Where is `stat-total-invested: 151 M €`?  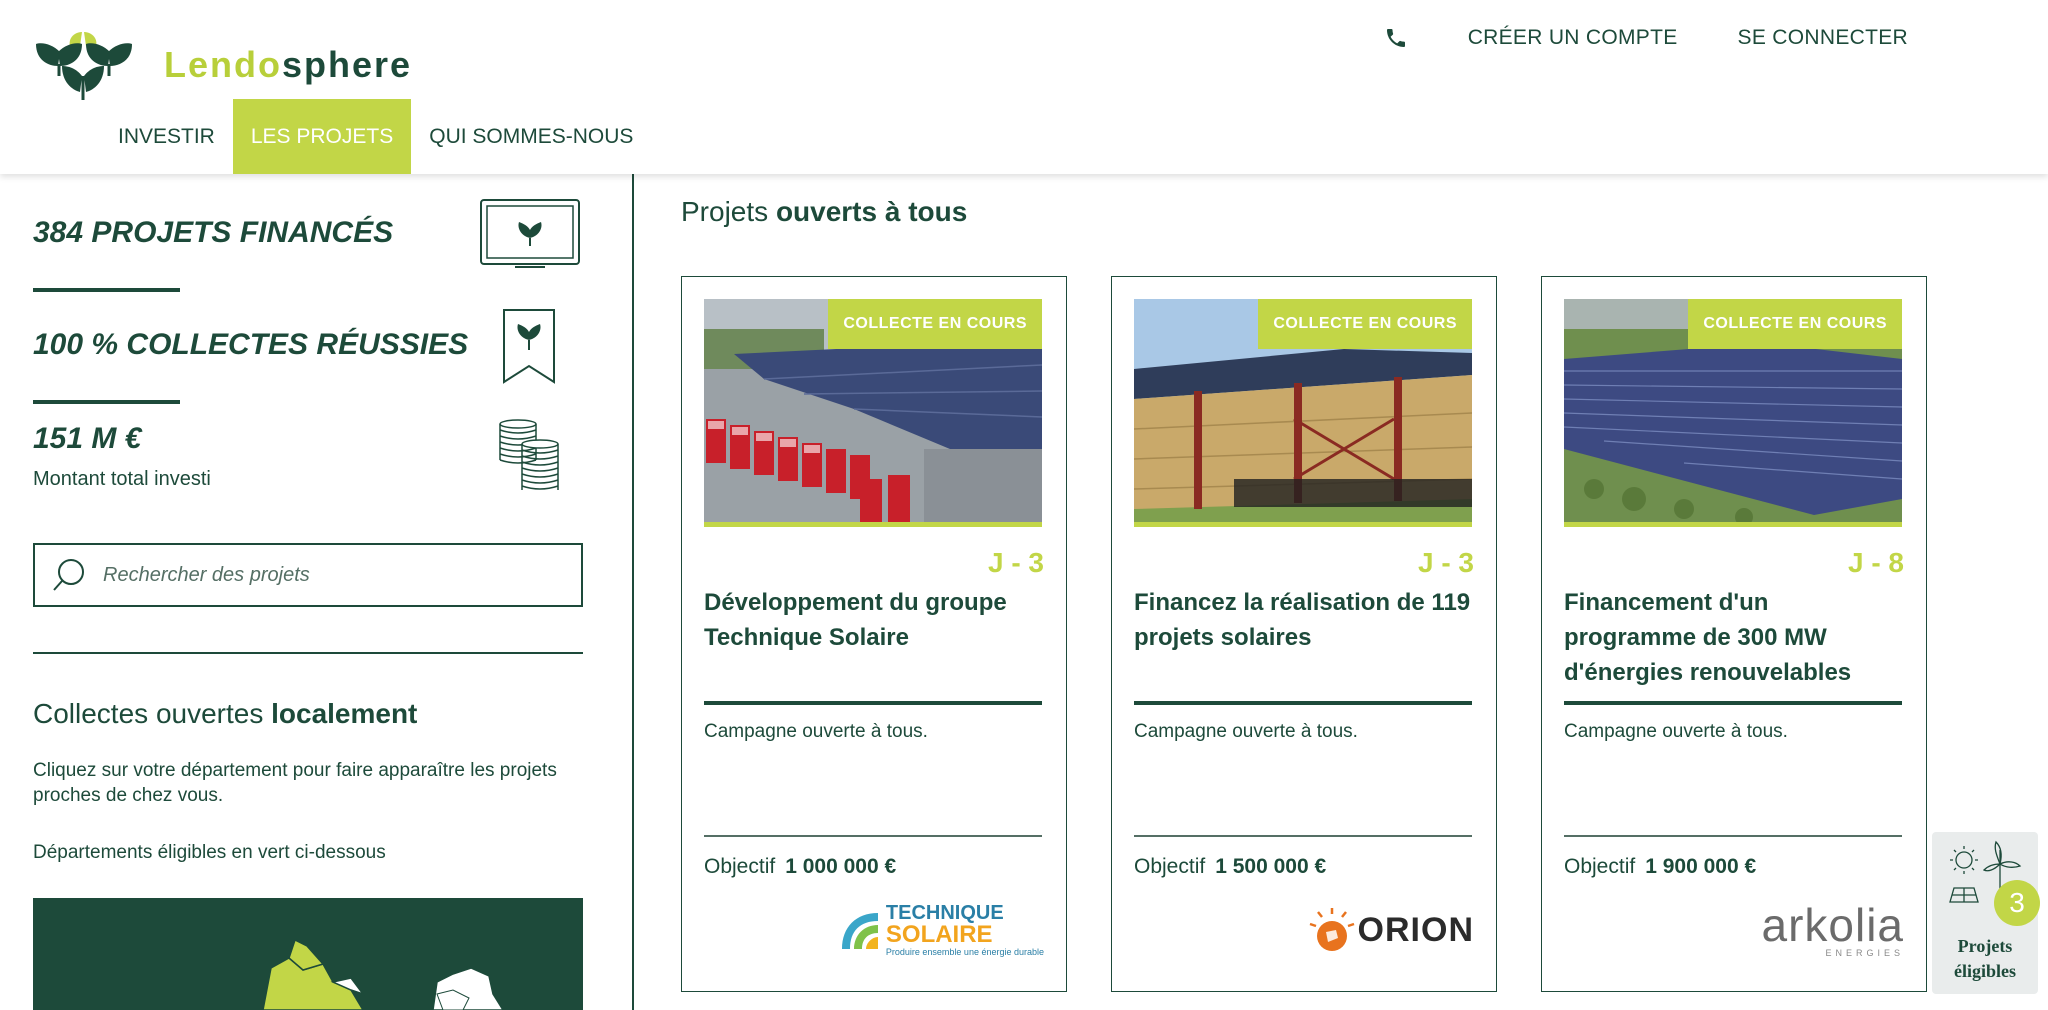 stat-total-invested: 151 M € is located at coordinates (87, 438).